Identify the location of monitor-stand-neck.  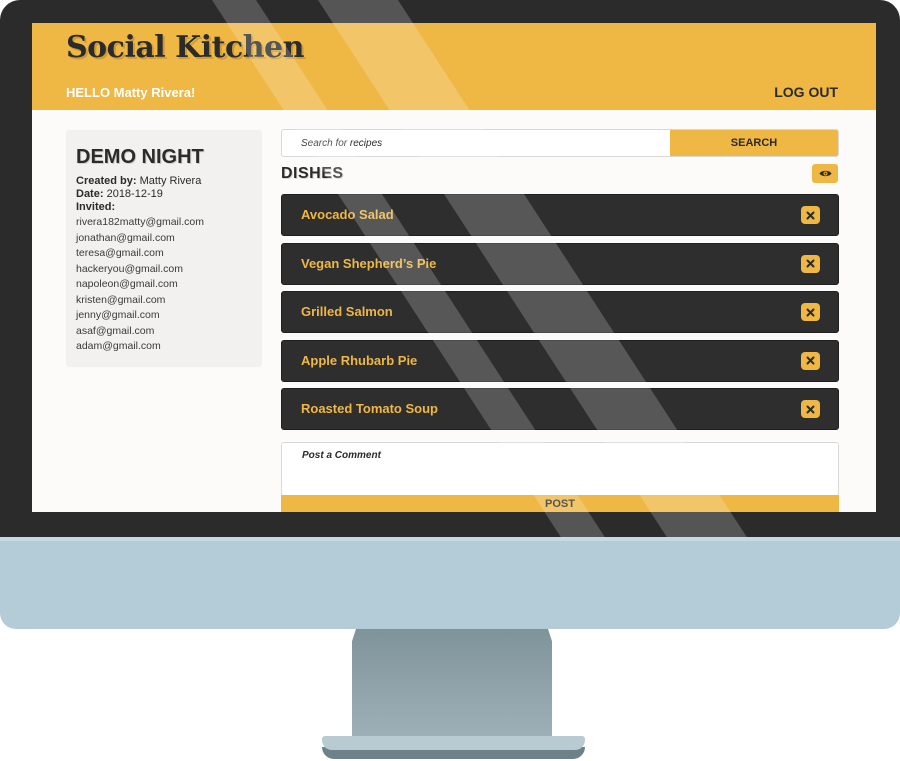
(452, 684).